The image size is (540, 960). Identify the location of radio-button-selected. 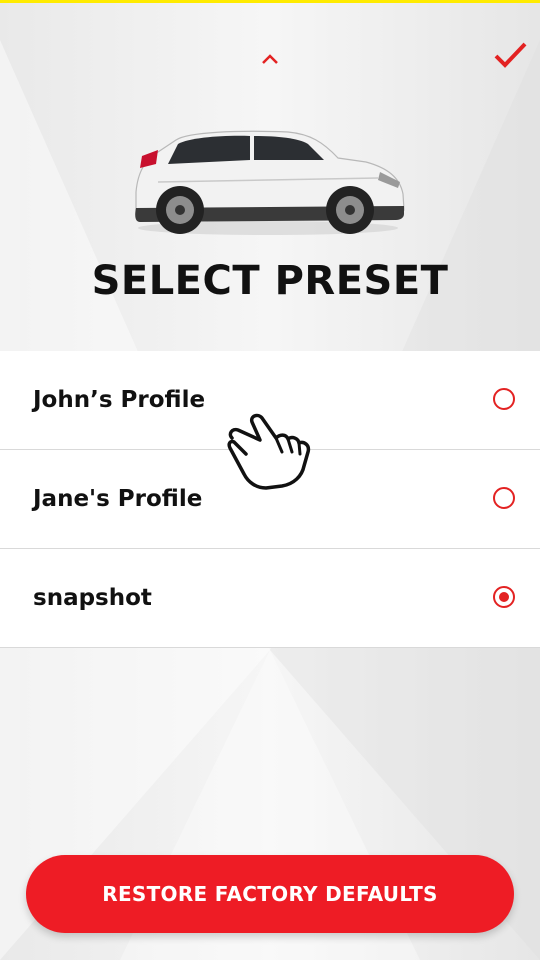
(504, 597).